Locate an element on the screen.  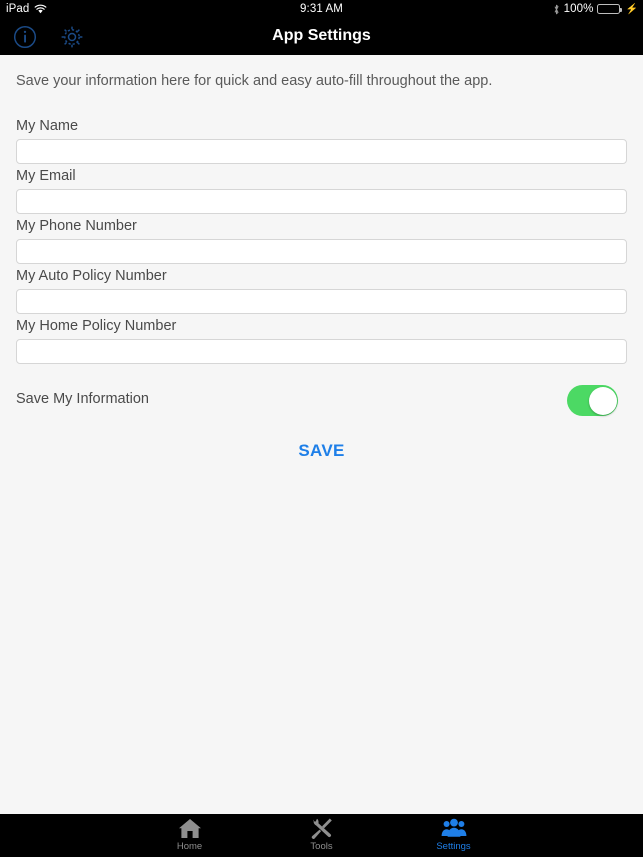
tab-label: Home is located at coordinates (189, 846).